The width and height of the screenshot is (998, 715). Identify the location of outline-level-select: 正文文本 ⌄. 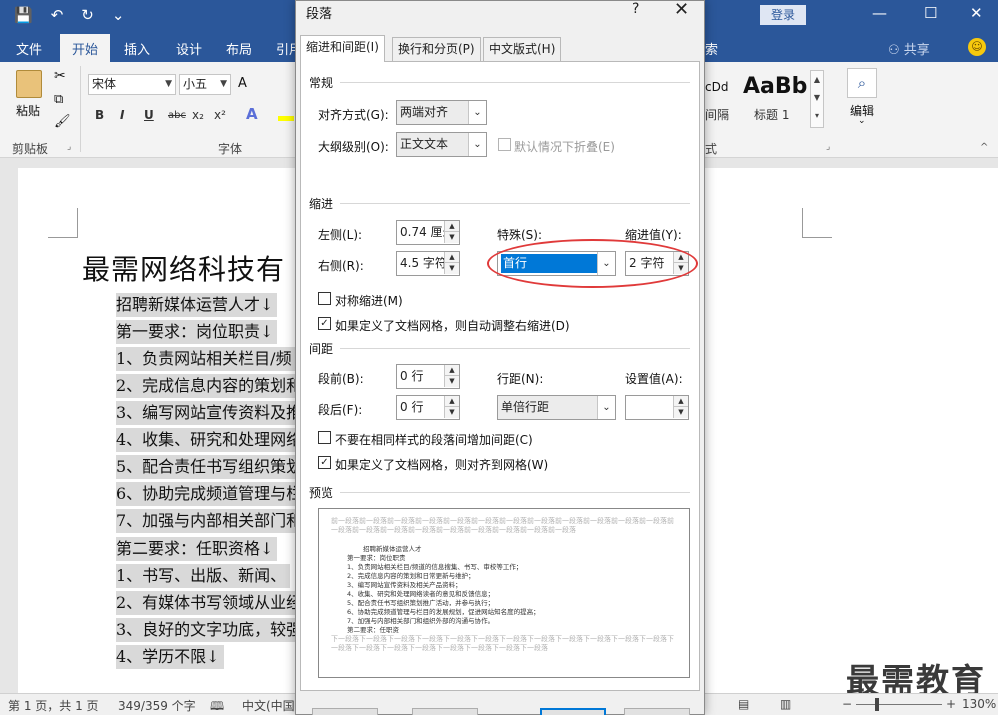
(441, 144).